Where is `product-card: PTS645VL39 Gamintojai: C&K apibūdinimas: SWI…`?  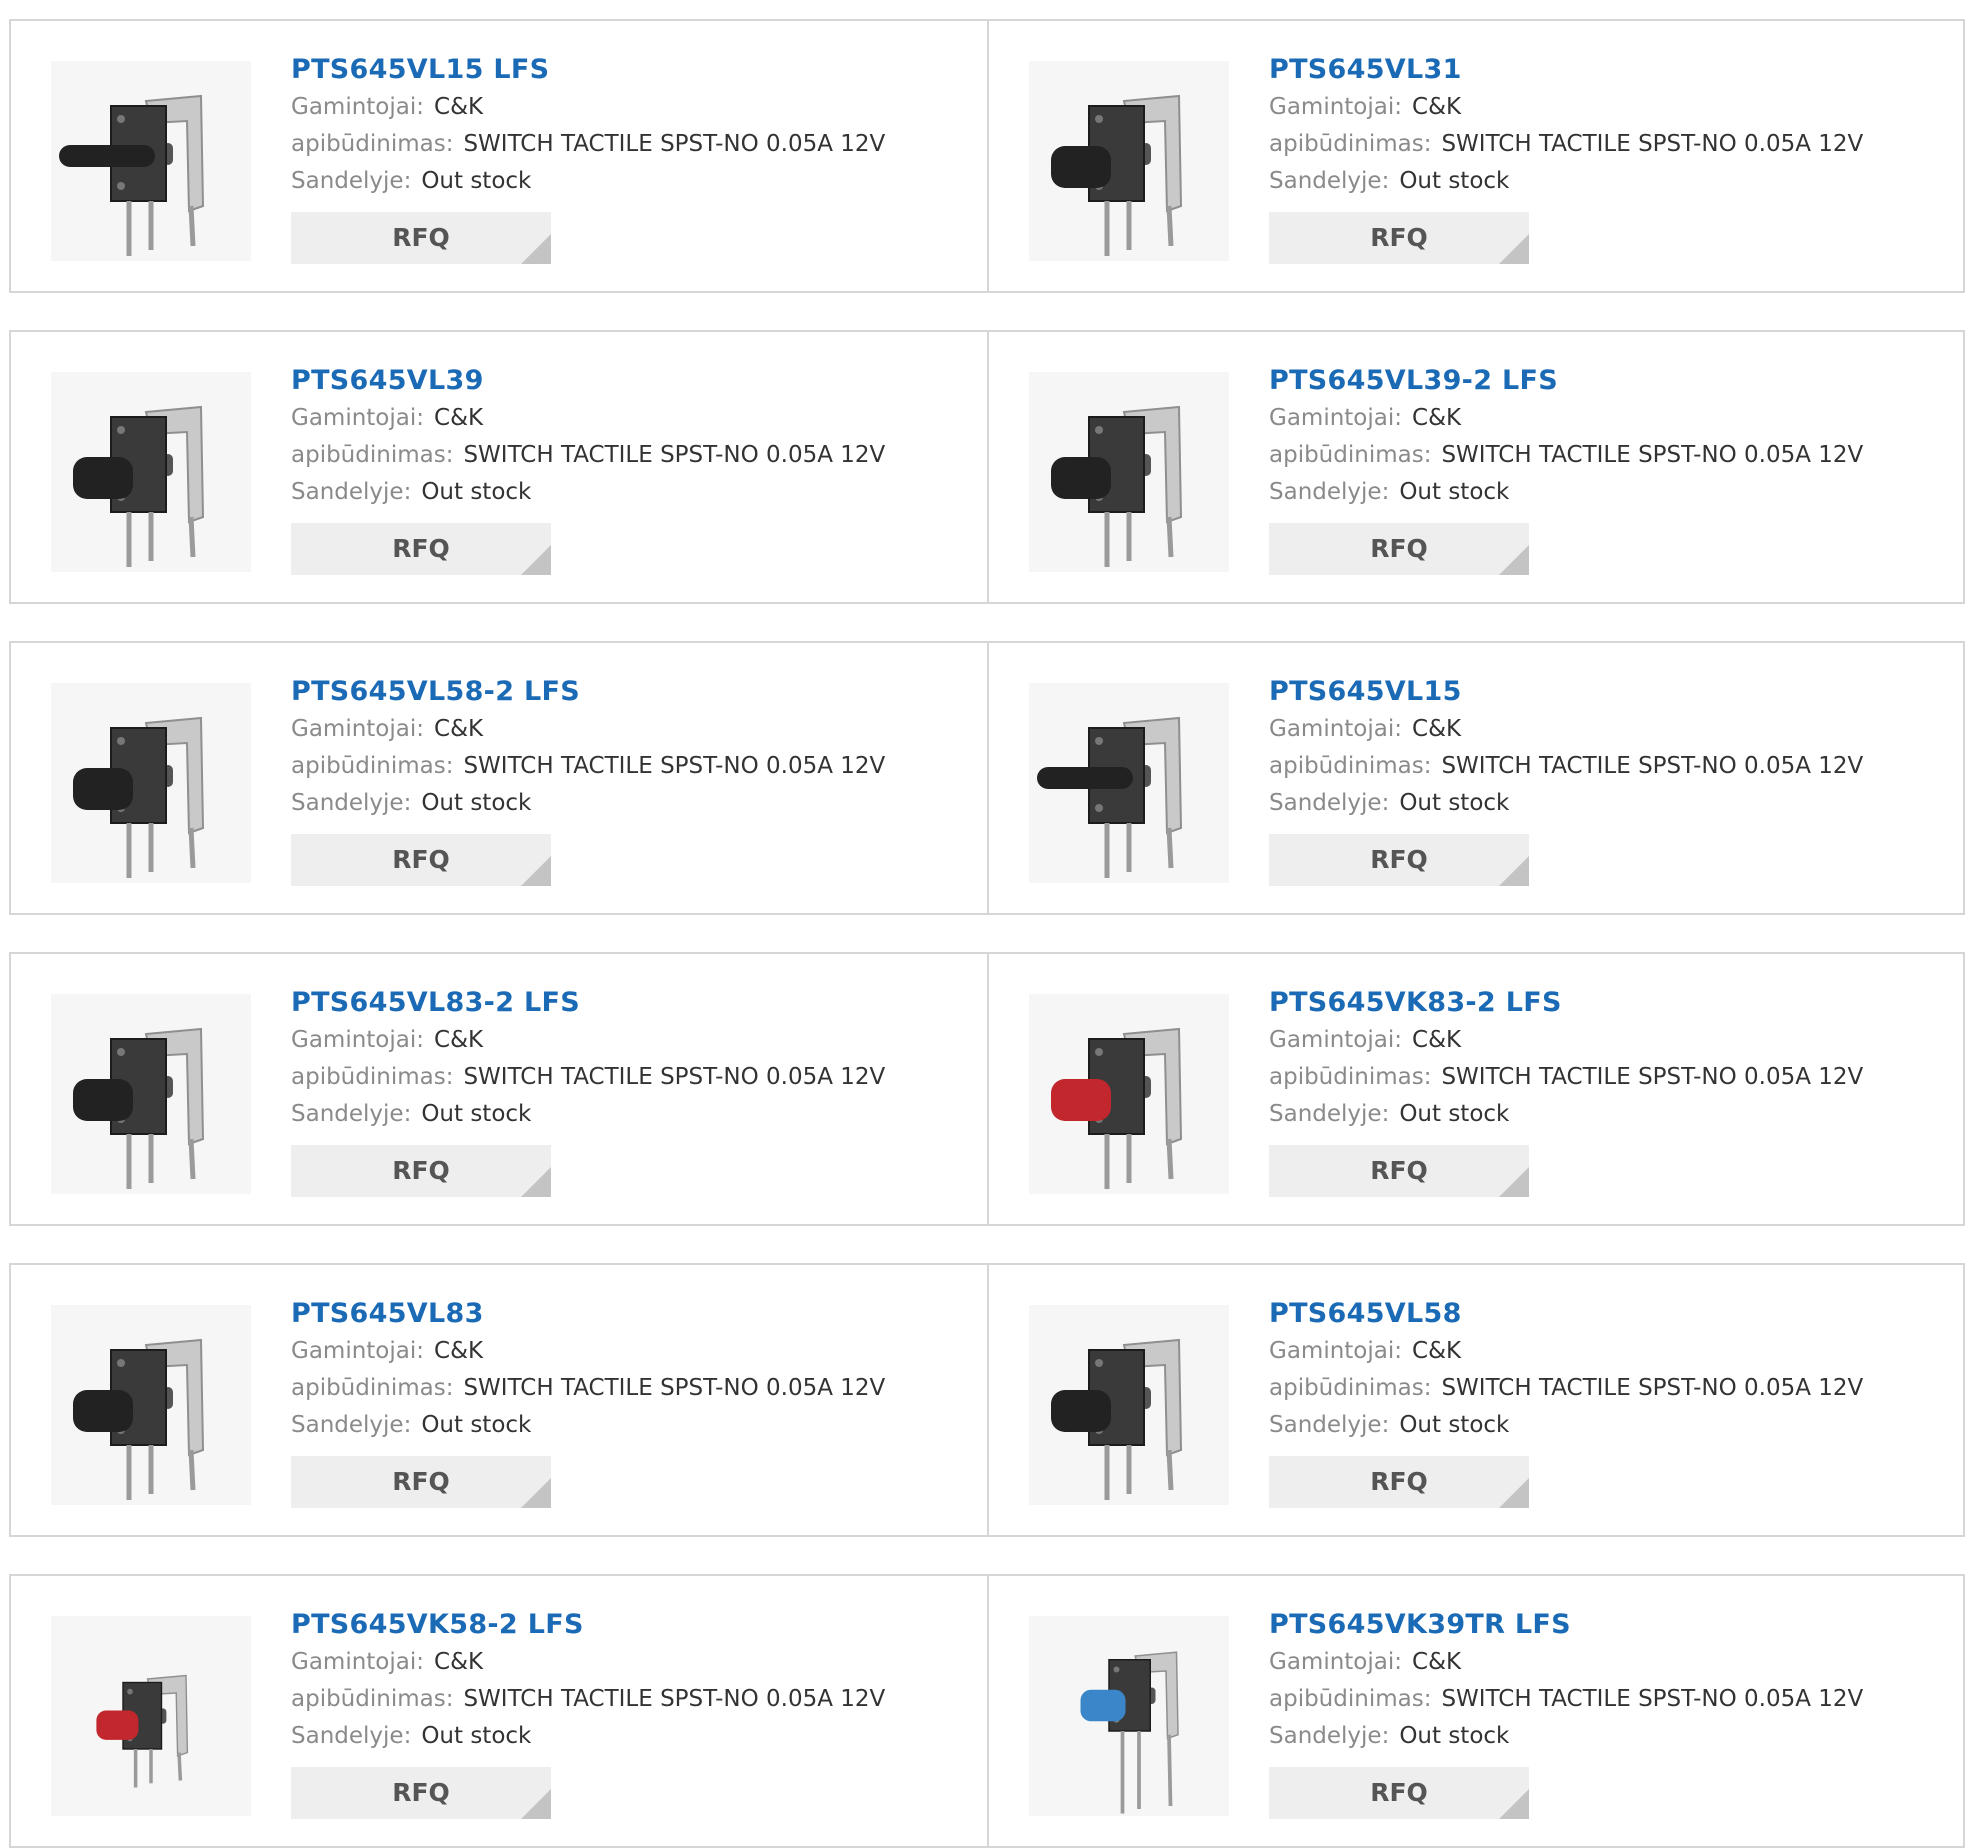 product-card: PTS645VL39 Gamintojai: C&K apibūdinimas: SWI… is located at coordinates (499, 467).